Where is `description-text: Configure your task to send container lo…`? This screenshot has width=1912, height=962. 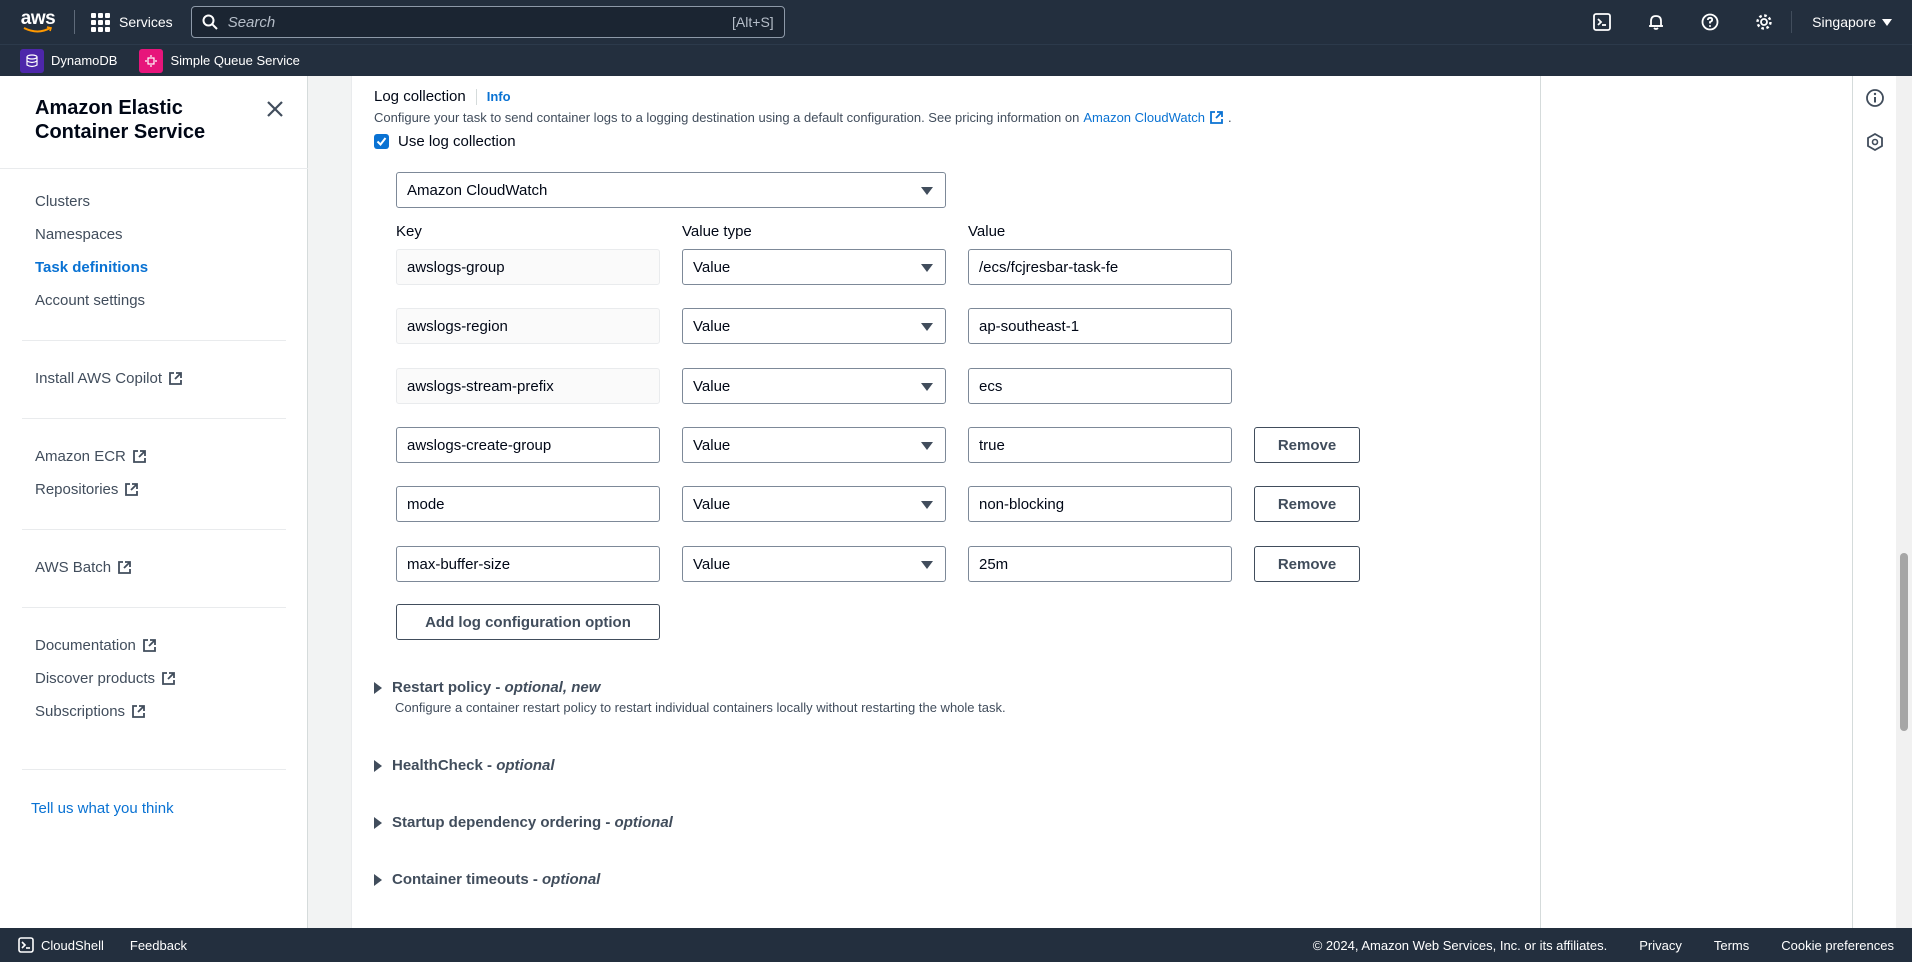 description-text: Configure your task to send container lo… is located at coordinates (727, 117).